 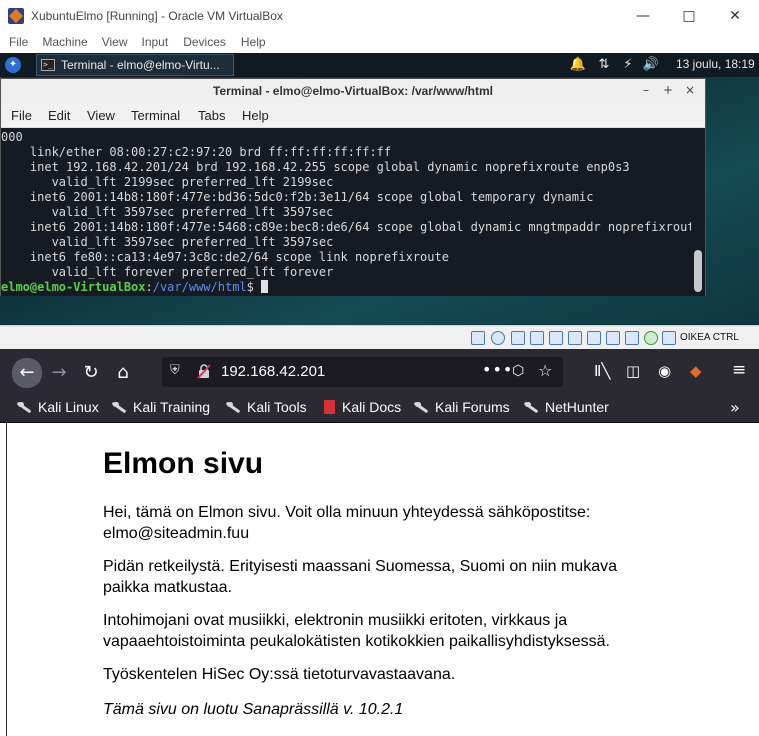 I want to click on vb-menu-help: Help, so click(x=253, y=42).